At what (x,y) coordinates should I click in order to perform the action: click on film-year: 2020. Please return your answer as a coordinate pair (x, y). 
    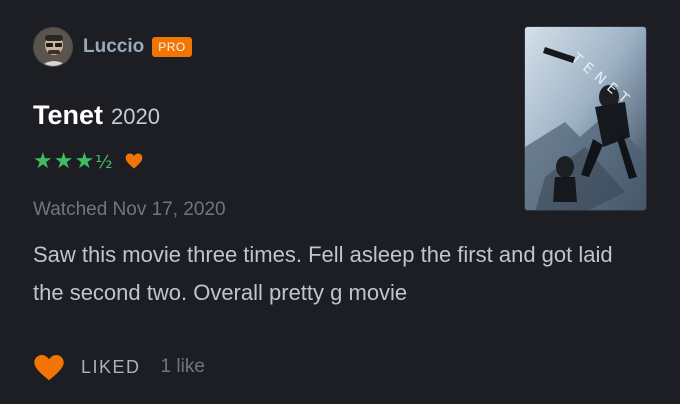
    Looking at the image, I should click on (135, 117).